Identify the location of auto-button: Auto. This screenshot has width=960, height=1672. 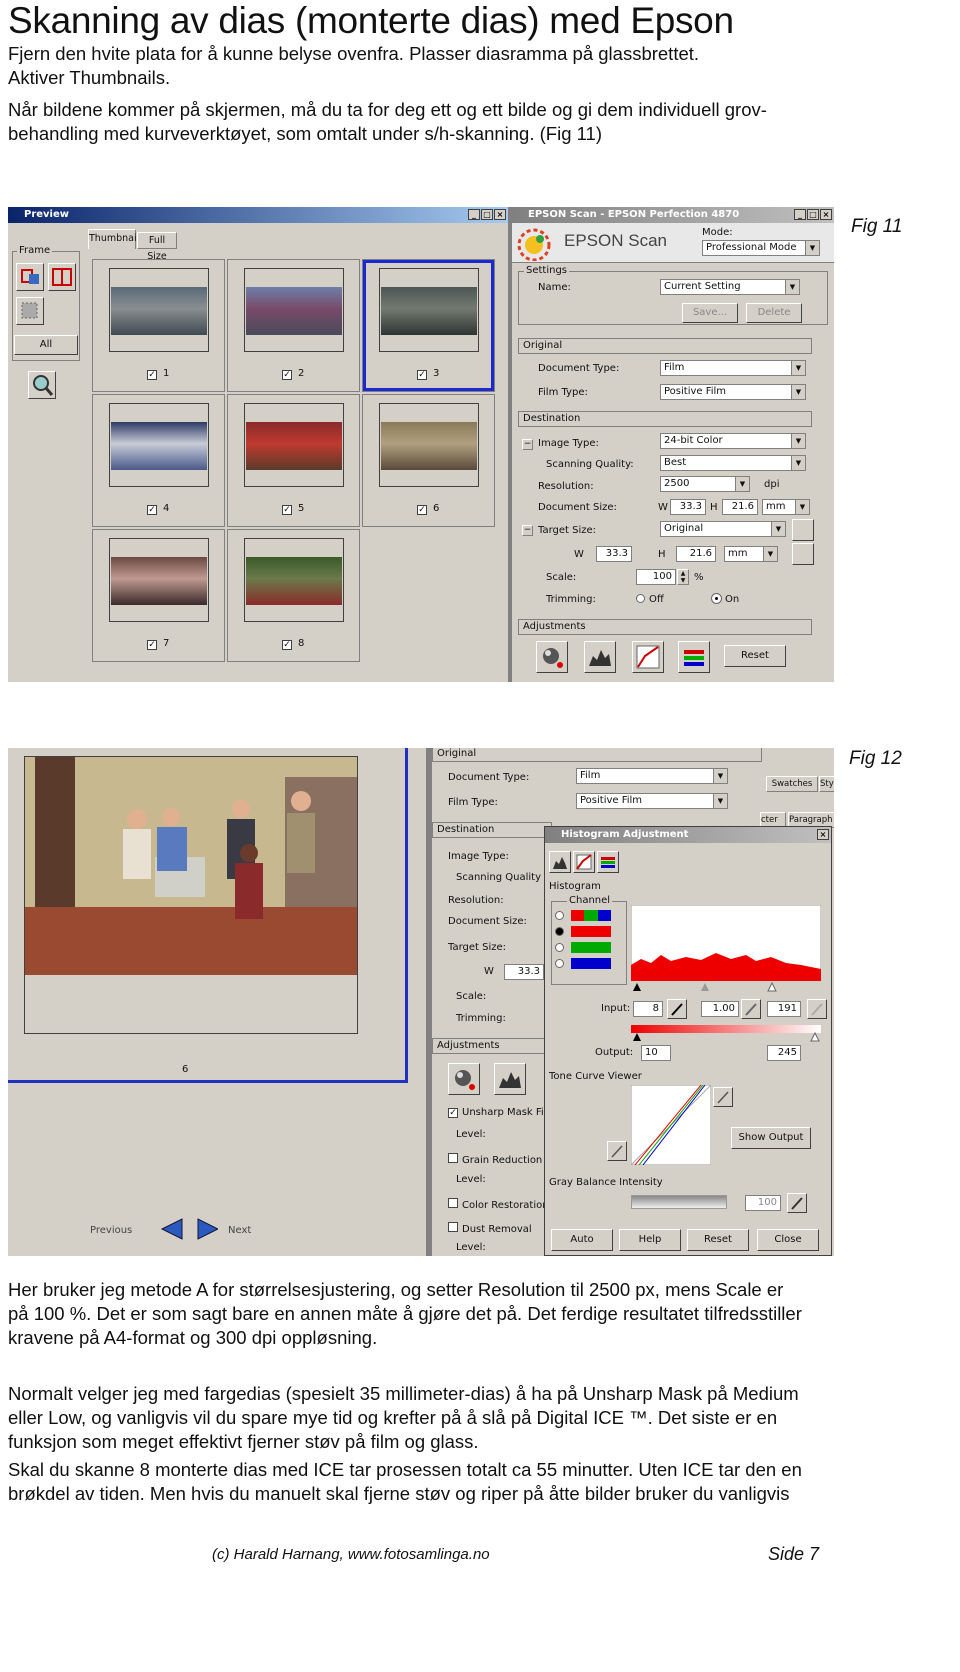
(582, 1240).